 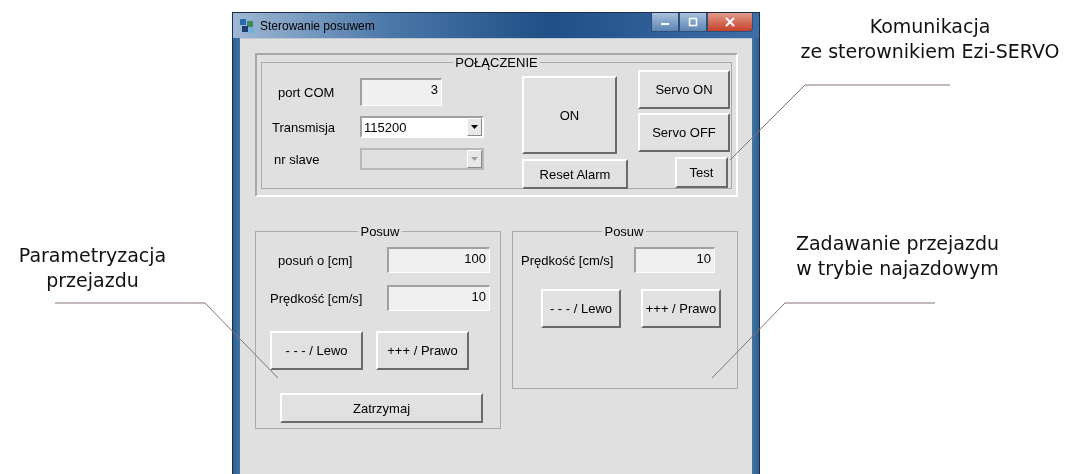 What do you see at coordinates (422, 127) in the screenshot?
I see `transmission-dropdown: 115200` at bounding box center [422, 127].